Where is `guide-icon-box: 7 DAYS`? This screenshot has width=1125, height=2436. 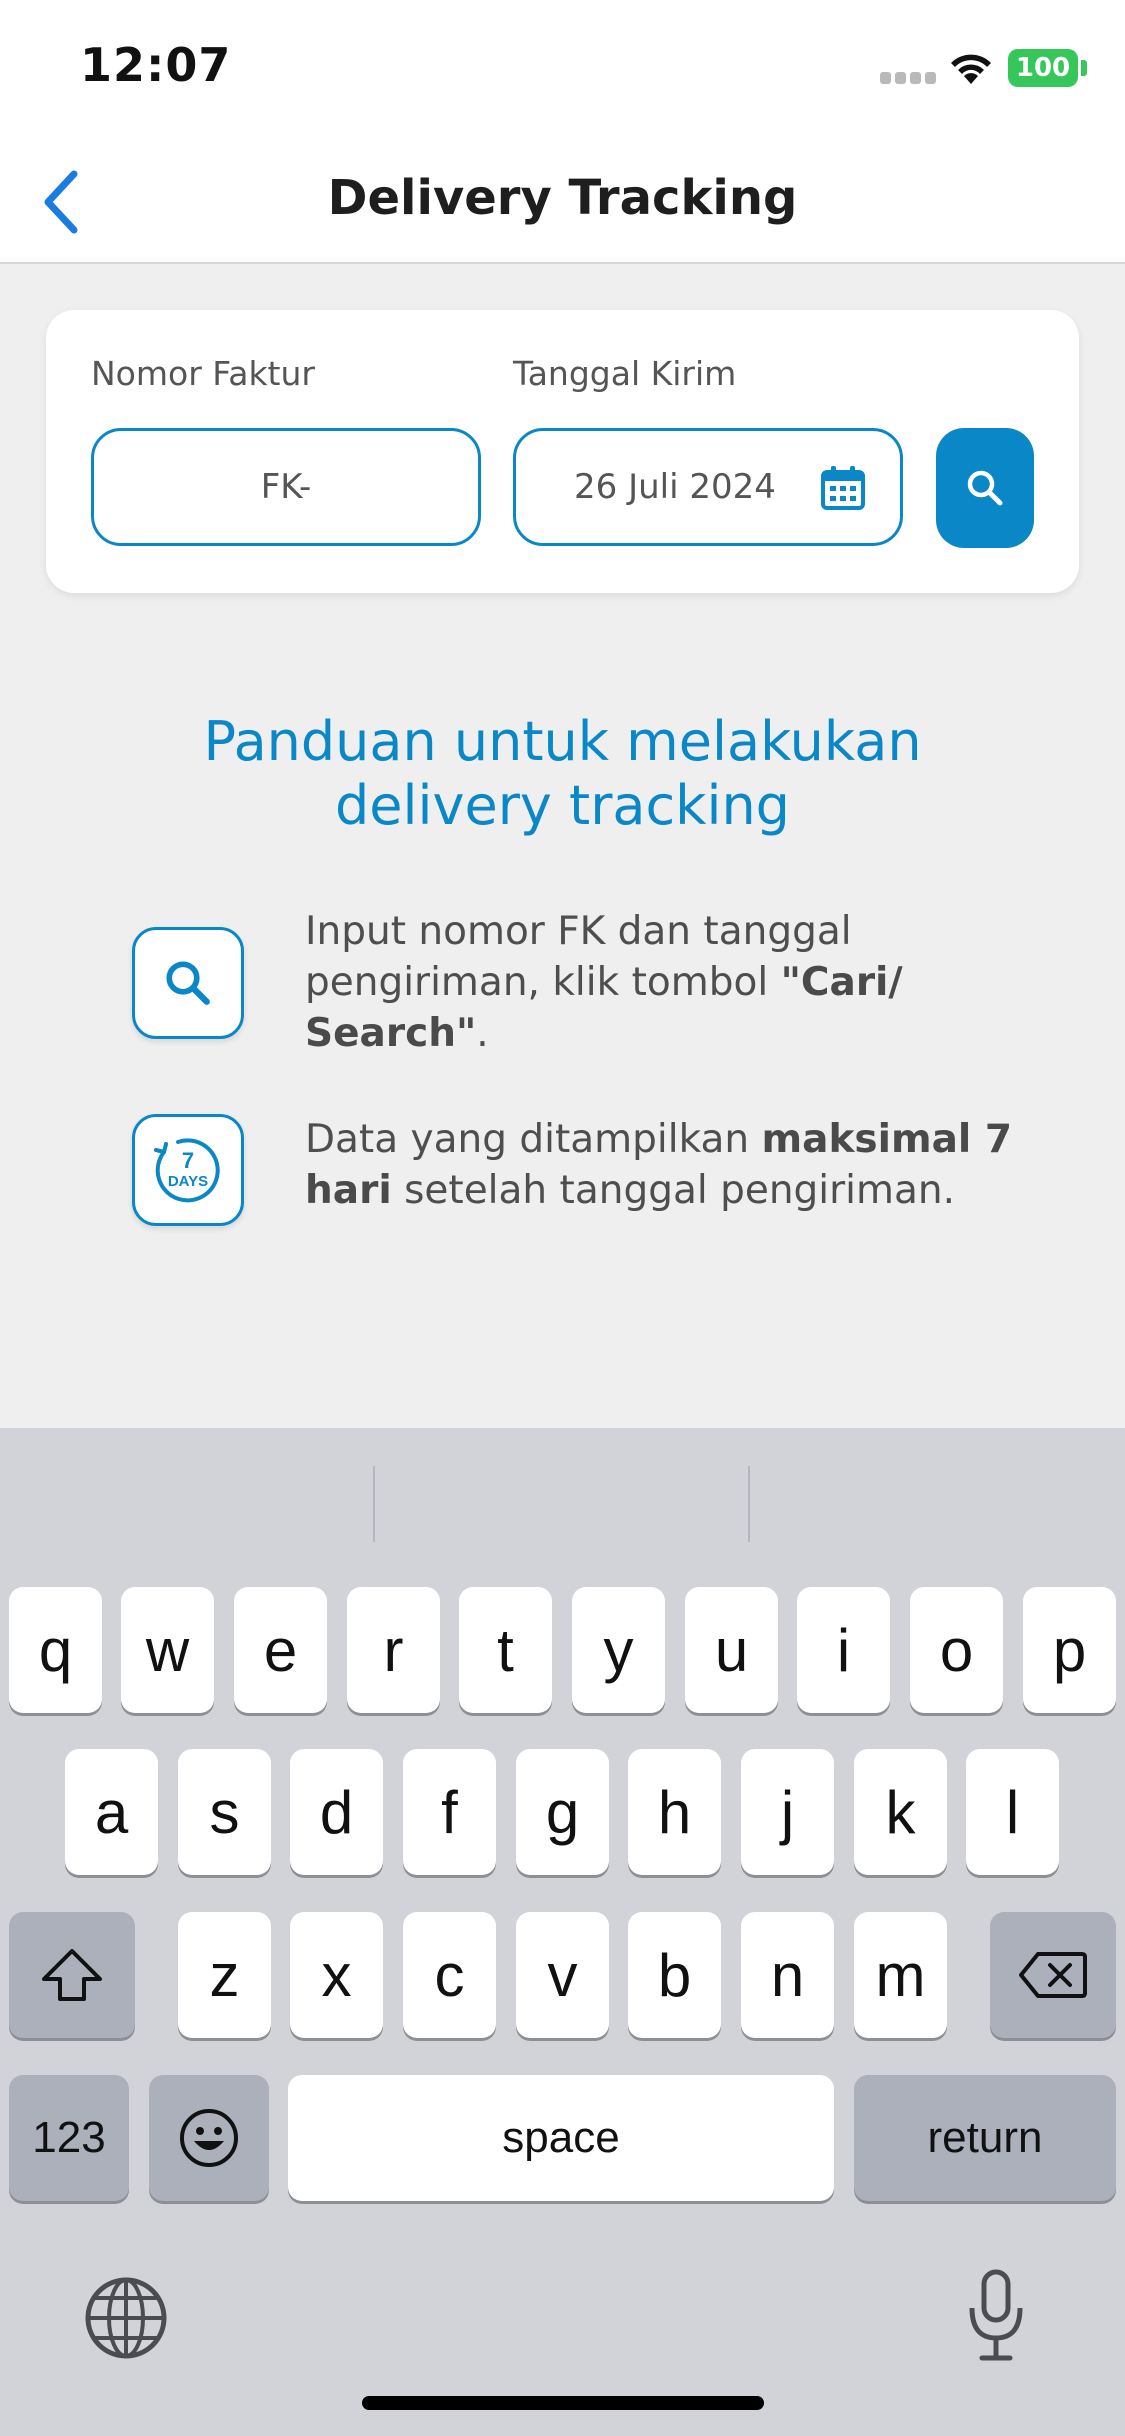 guide-icon-box: 7 DAYS is located at coordinates (188, 1170).